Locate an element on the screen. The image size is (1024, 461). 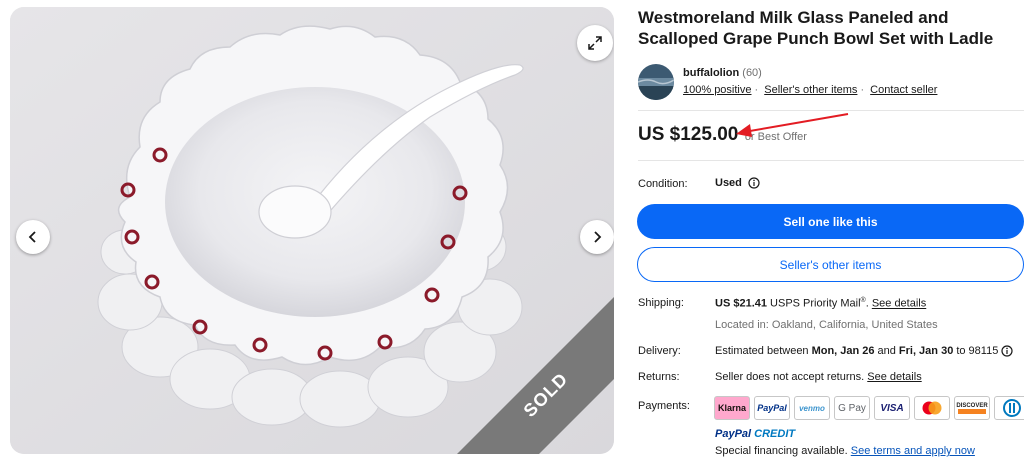
mastercard-icon is located at coordinates (932, 408).